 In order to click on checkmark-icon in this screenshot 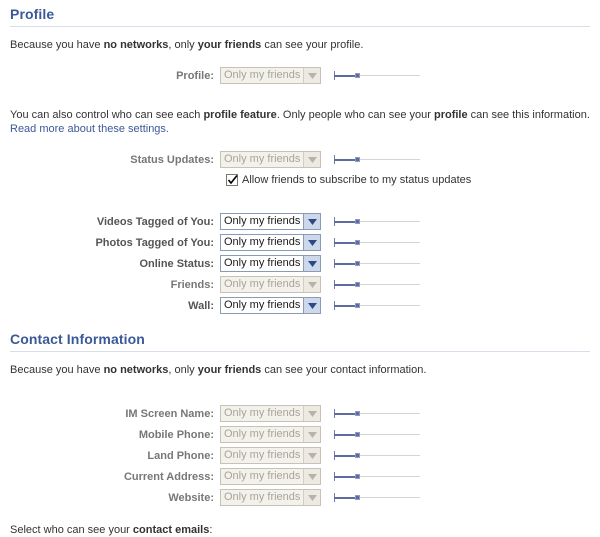, I will do `click(232, 180)`.